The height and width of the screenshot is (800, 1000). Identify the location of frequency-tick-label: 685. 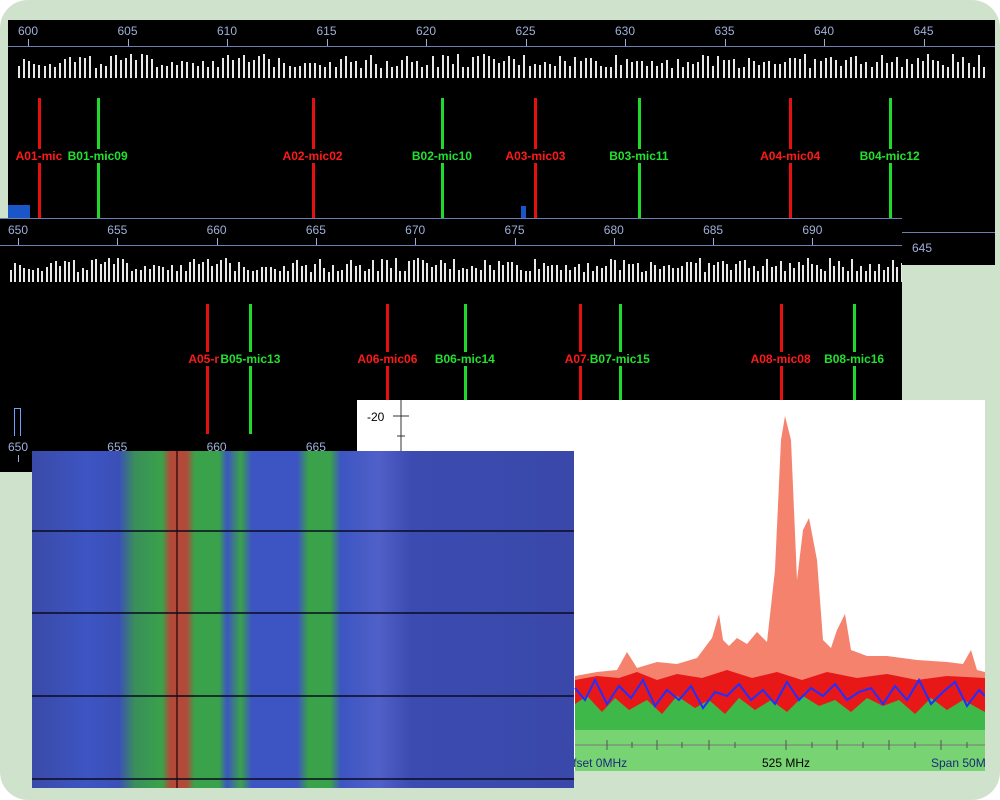
(713, 234).